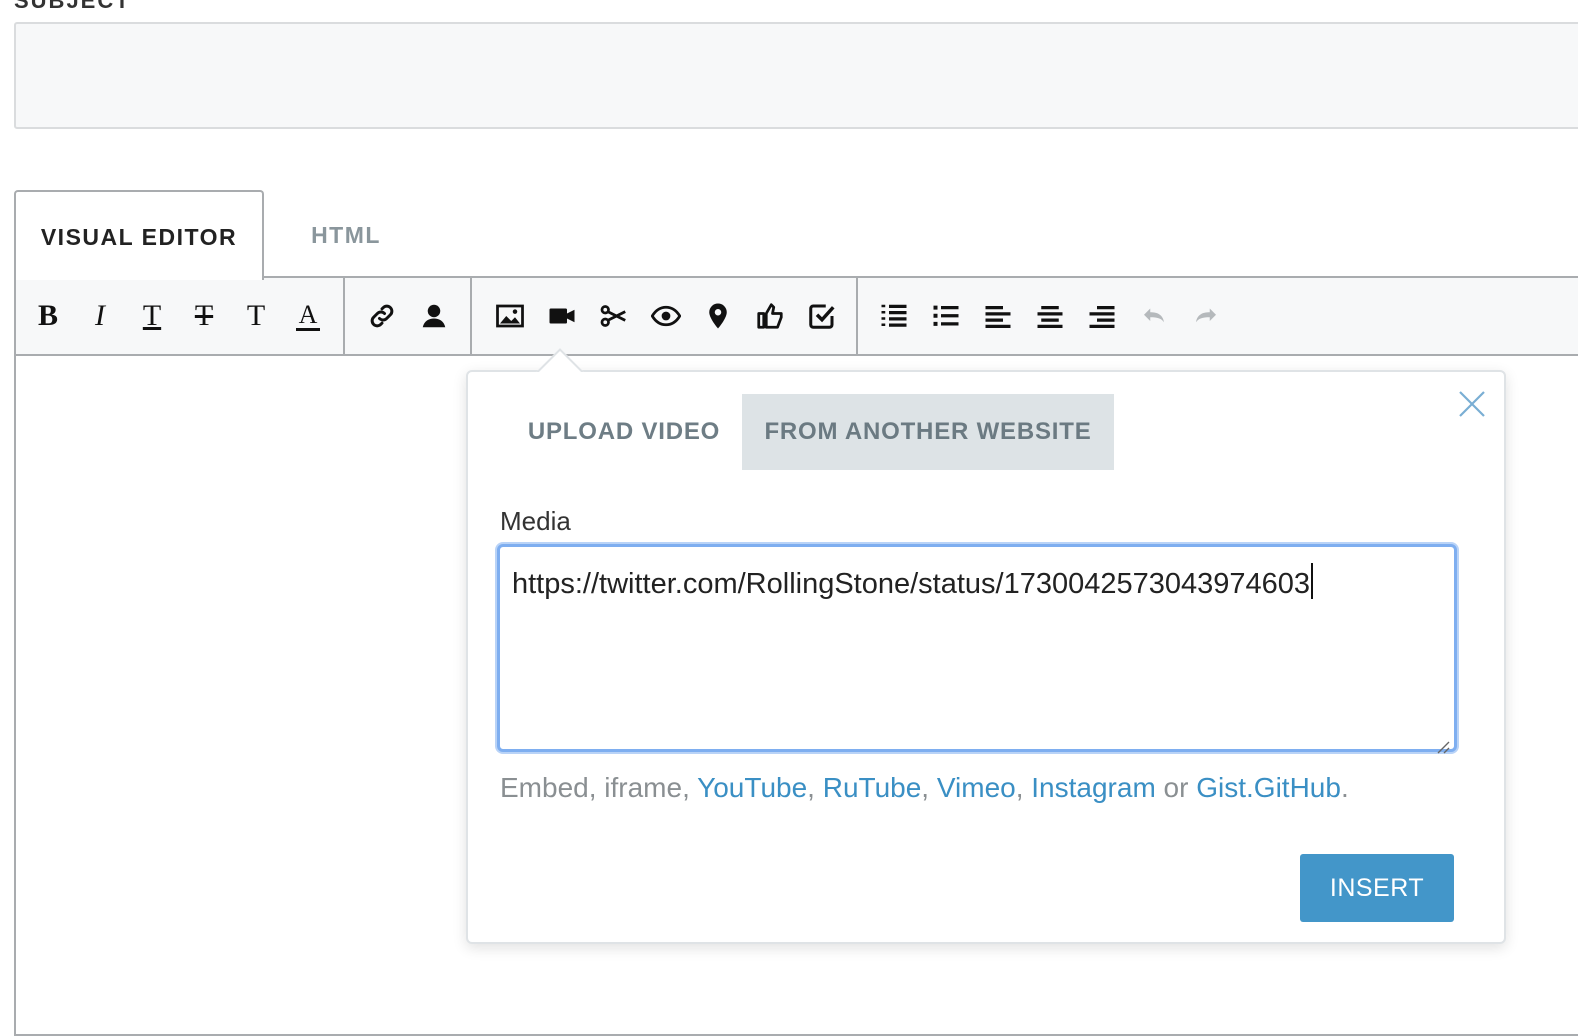 The height and width of the screenshot is (1036, 1578). I want to click on hint-prefix: Embed, iframe,, so click(599, 787).